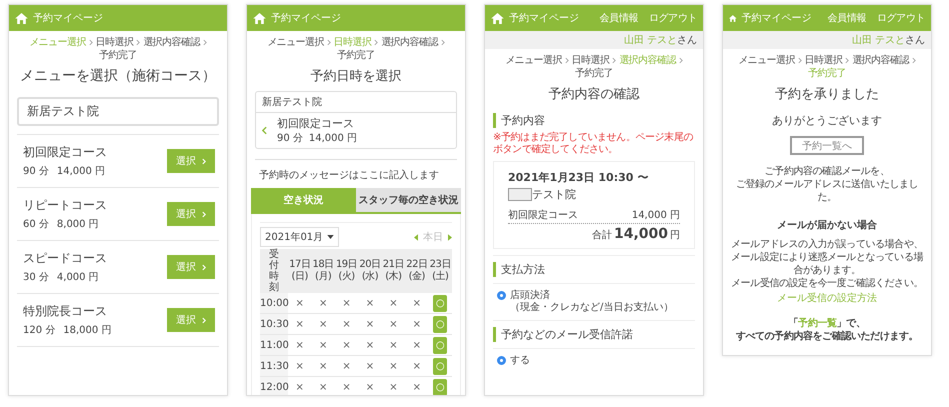  I want to click on clinic-name: テスト院, so click(554, 194).